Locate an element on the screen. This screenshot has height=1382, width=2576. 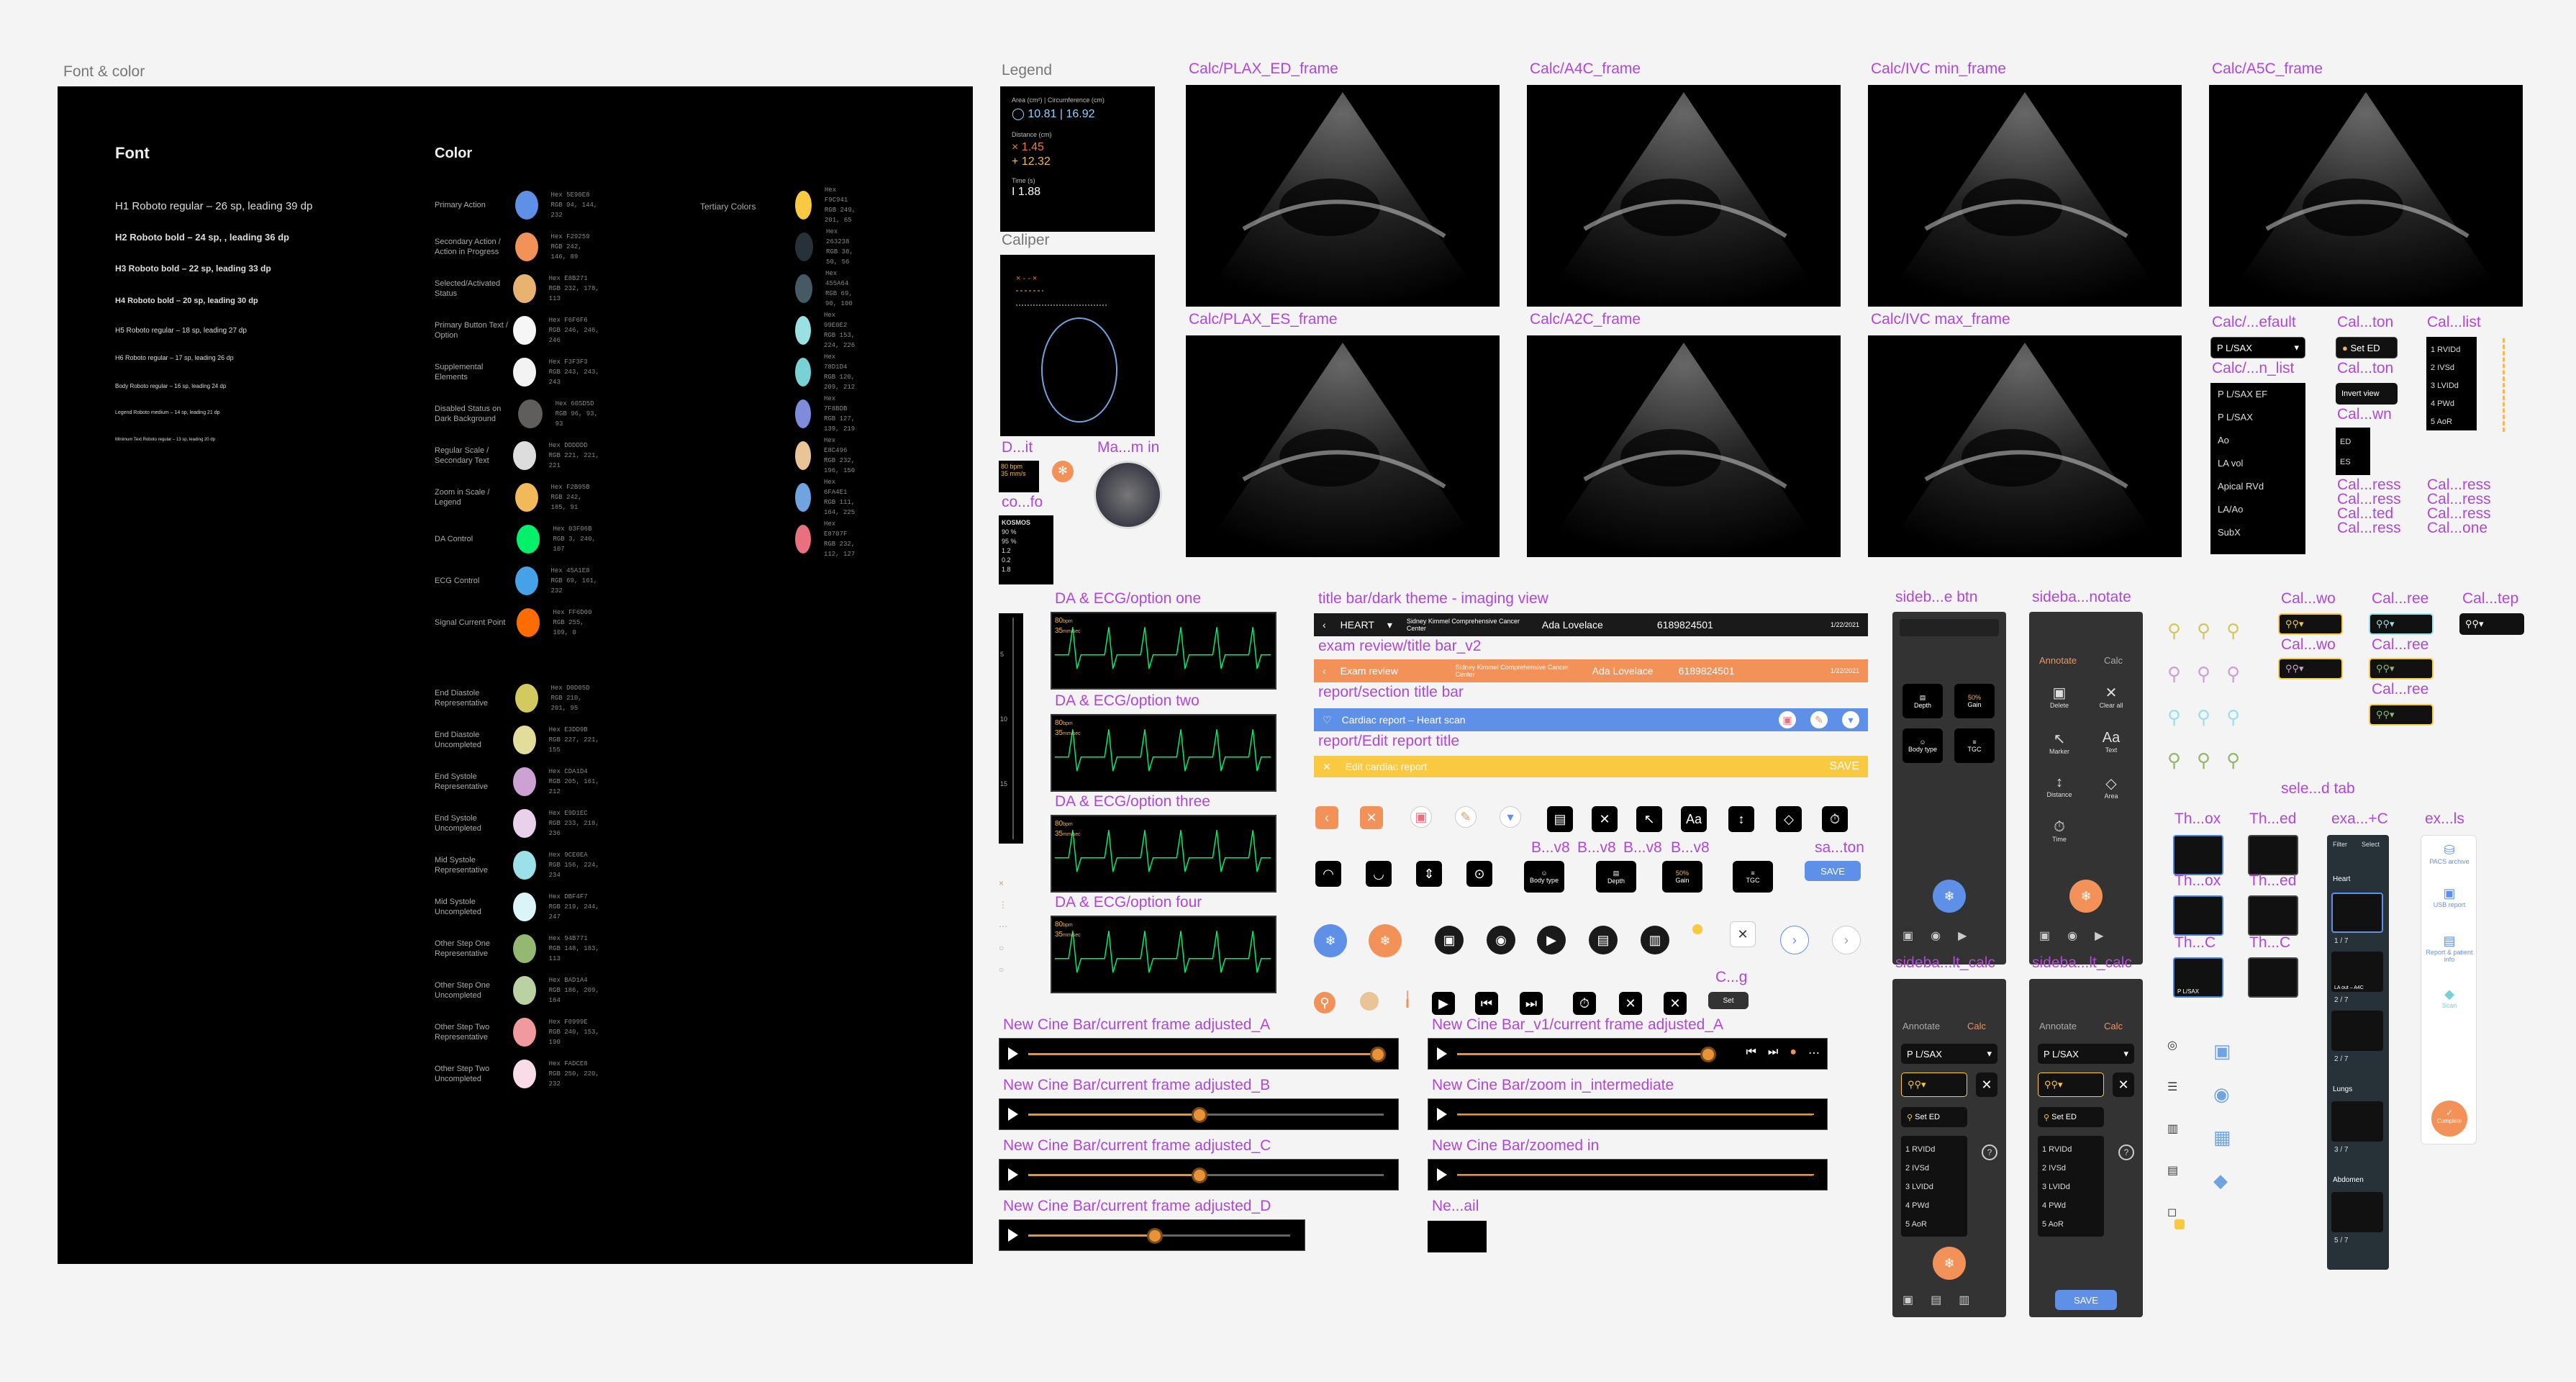
probe-linear-button: ◠ is located at coordinates (1328, 874).